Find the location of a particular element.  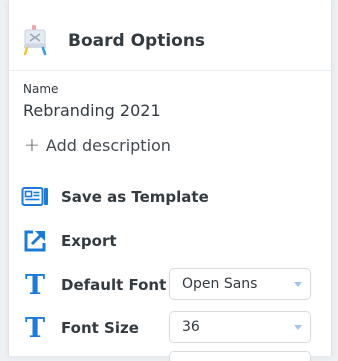

board-easel-icon is located at coordinates (36, 40).